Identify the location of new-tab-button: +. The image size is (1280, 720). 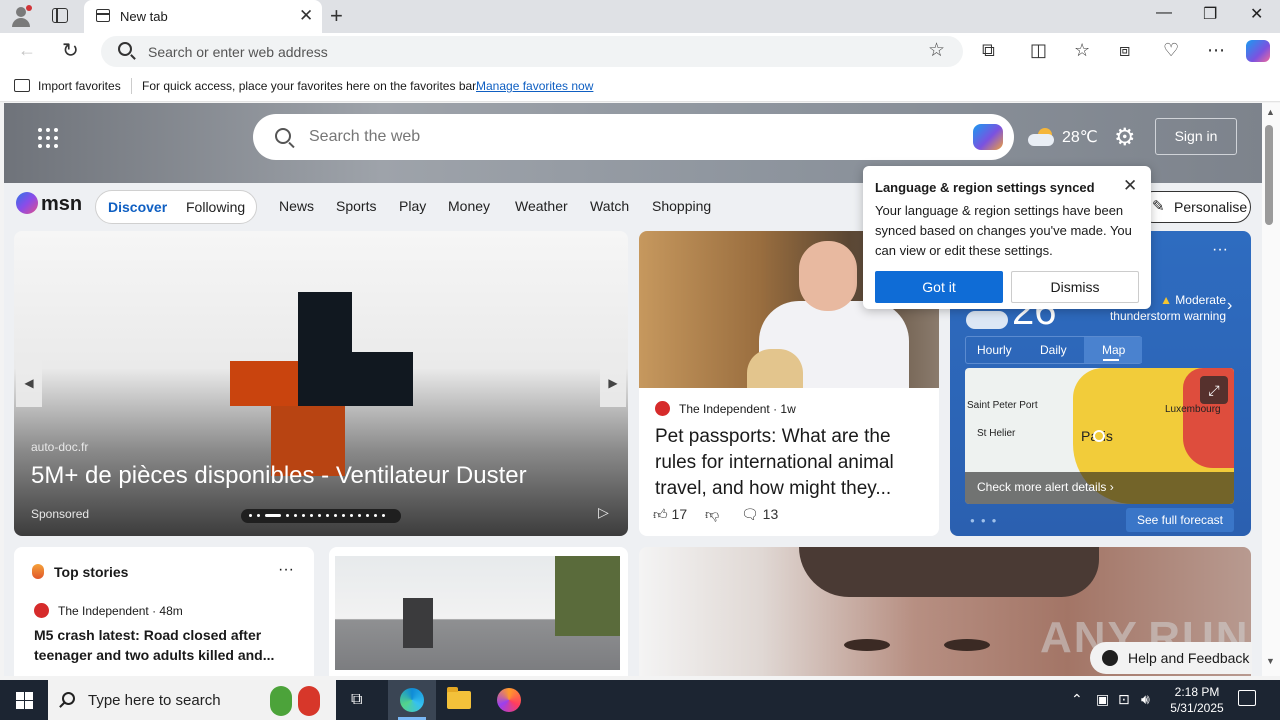
(336, 16).